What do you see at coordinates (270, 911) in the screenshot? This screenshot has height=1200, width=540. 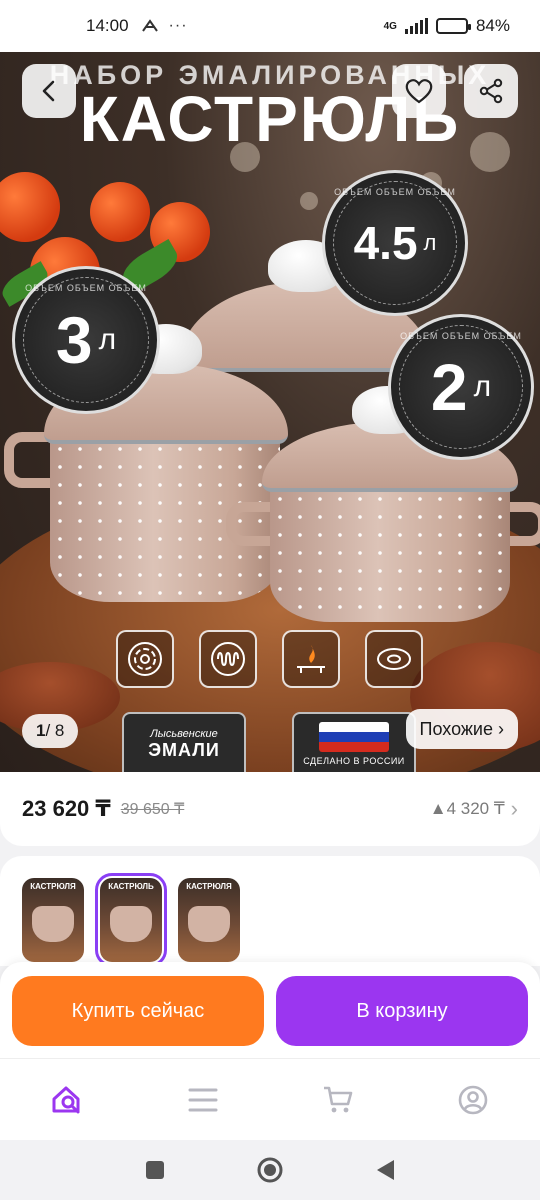 I see `thumbnail-strip: КАСТРЮЛЯ КАСТРЮЛЬ КАСТРЮЛЯ` at bounding box center [270, 911].